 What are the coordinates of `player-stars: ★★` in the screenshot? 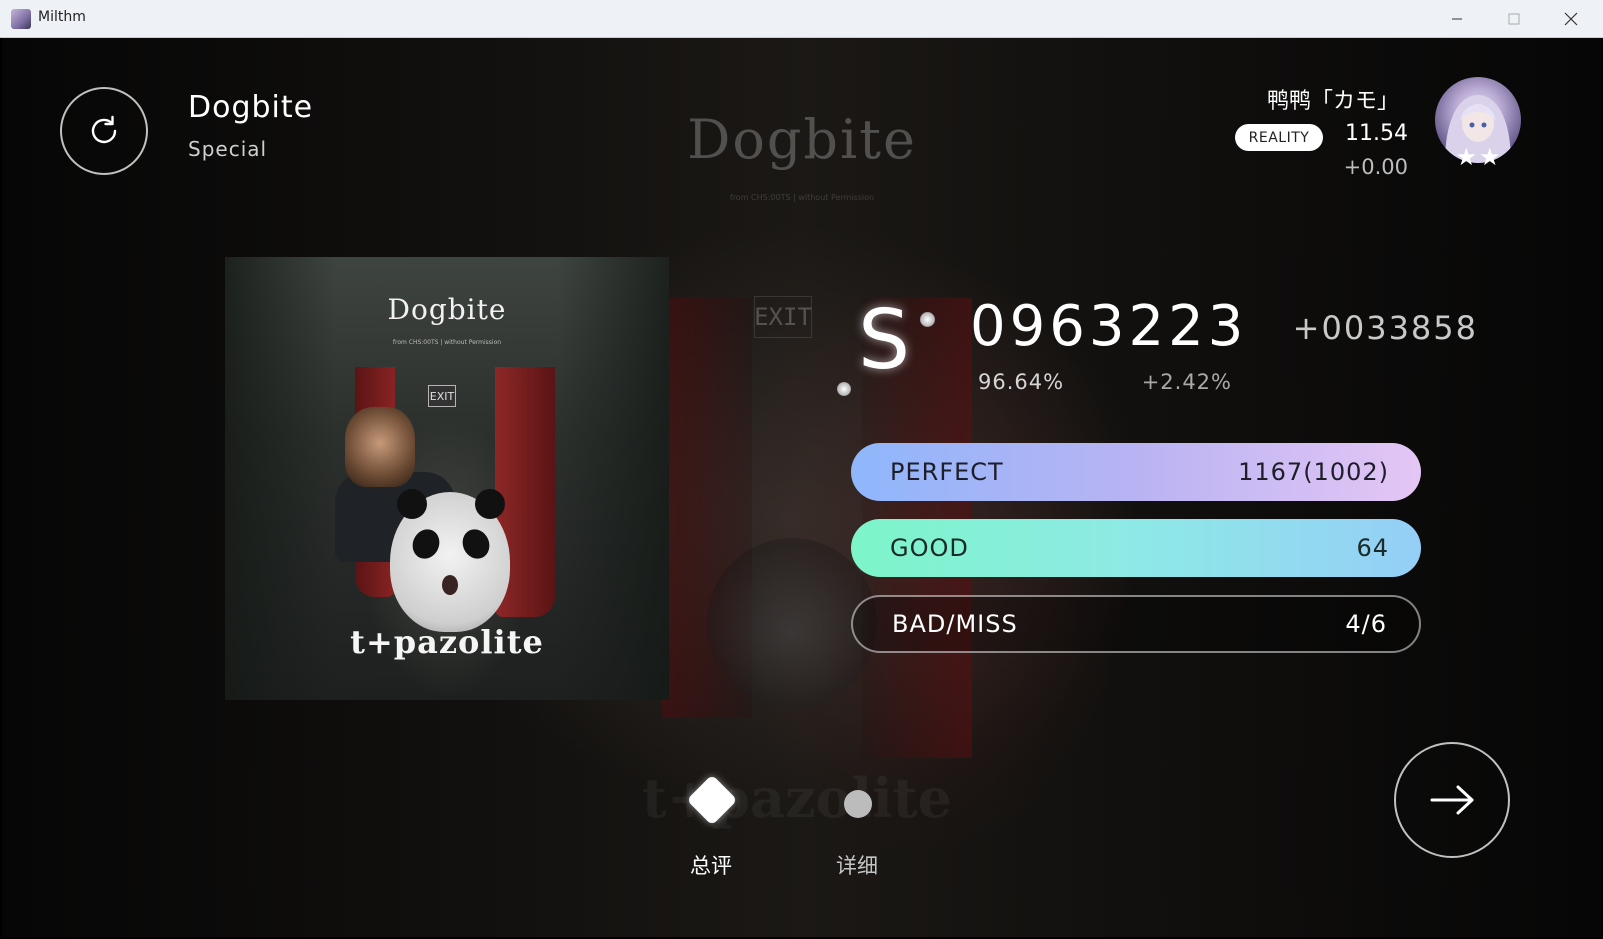 It's located at (1479, 157).